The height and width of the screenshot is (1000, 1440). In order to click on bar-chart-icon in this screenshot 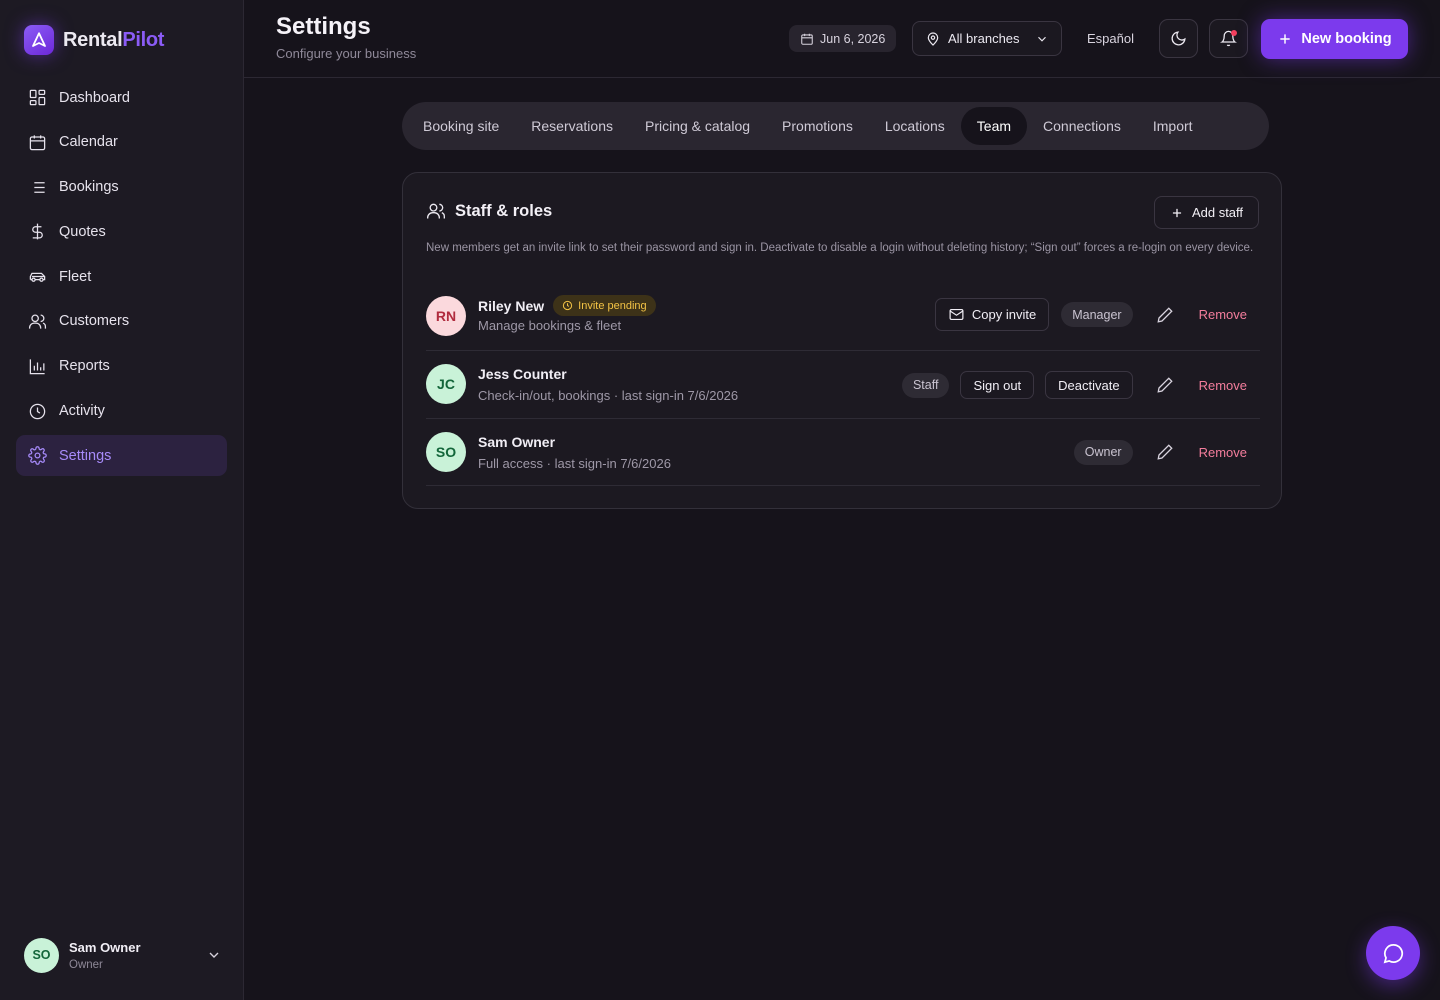, I will do `click(37, 367)`.